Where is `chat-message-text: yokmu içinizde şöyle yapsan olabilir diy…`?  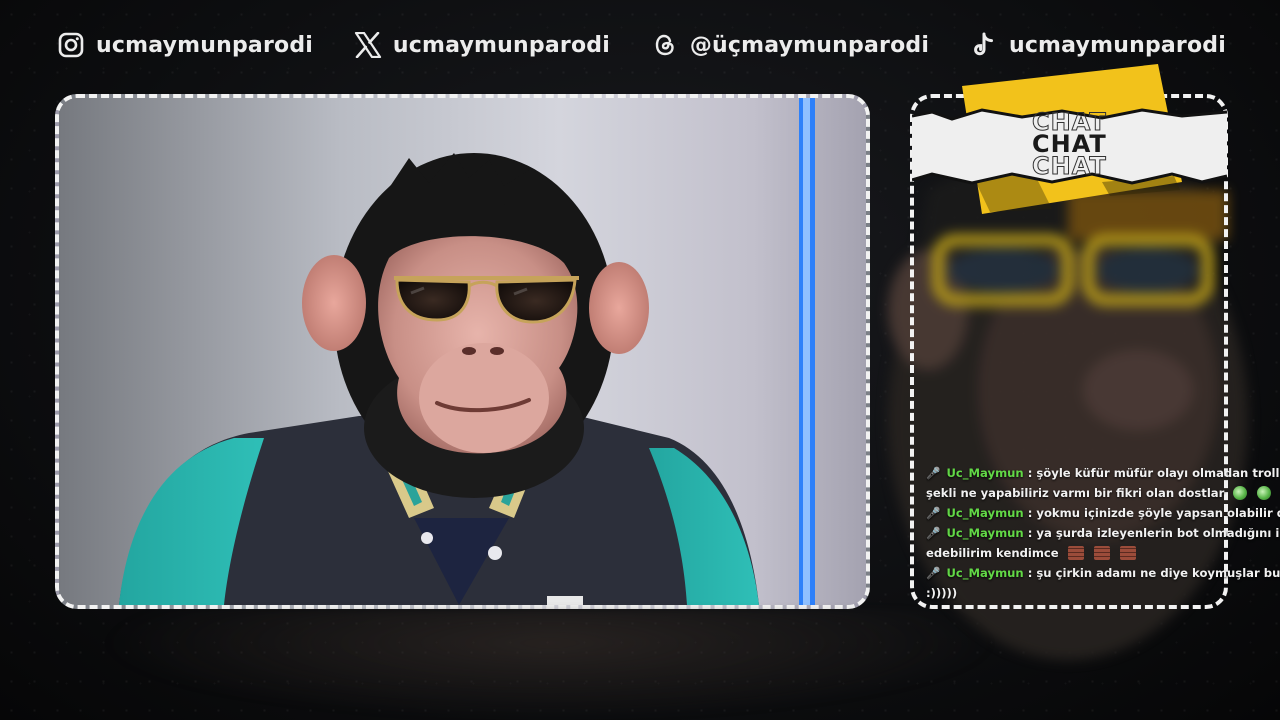 chat-message-text: yokmu içinizde şöyle yapsan olabilir diy… is located at coordinates (1158, 513).